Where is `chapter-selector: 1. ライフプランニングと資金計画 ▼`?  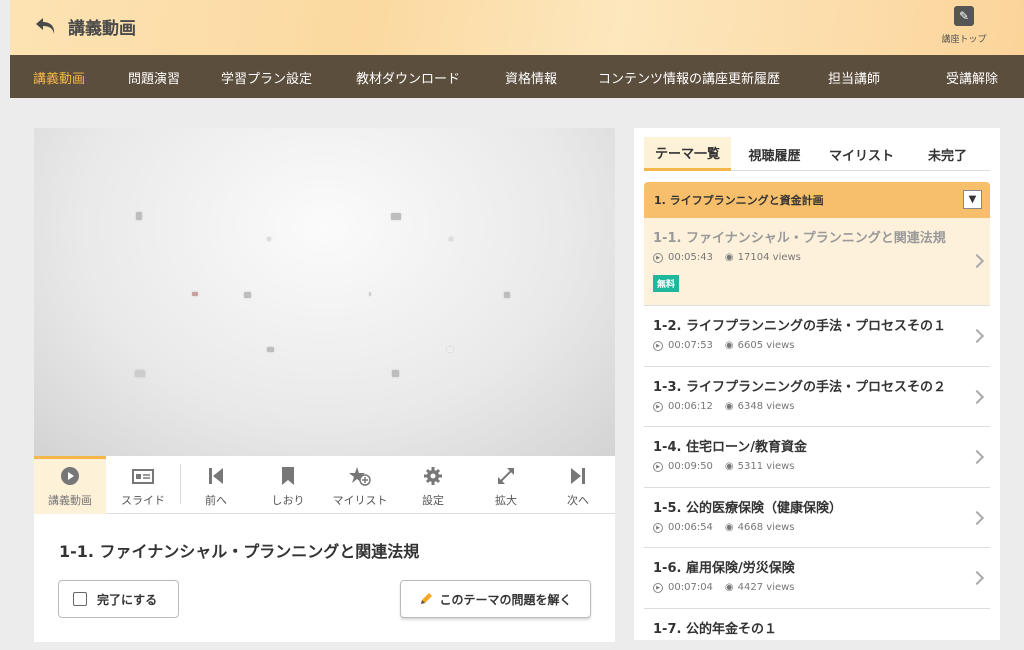 chapter-selector: 1. ライフプランニングと資金計画 ▼ is located at coordinates (817, 200).